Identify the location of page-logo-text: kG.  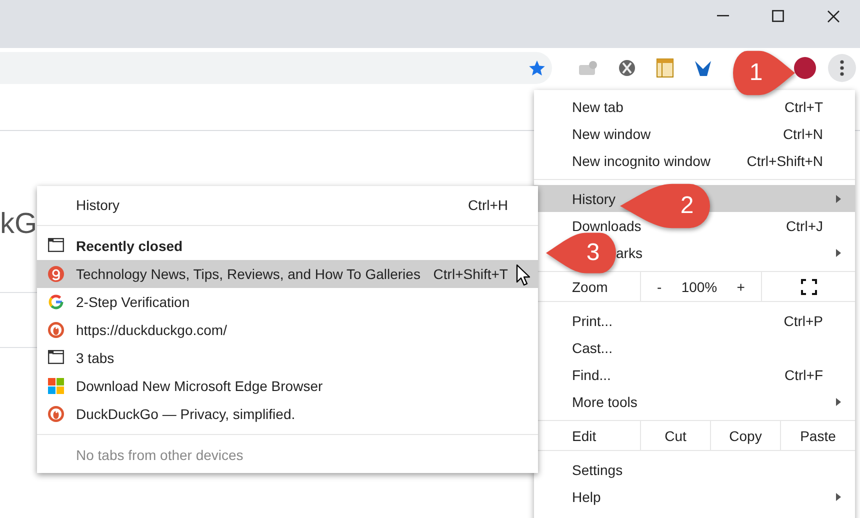
(19, 224).